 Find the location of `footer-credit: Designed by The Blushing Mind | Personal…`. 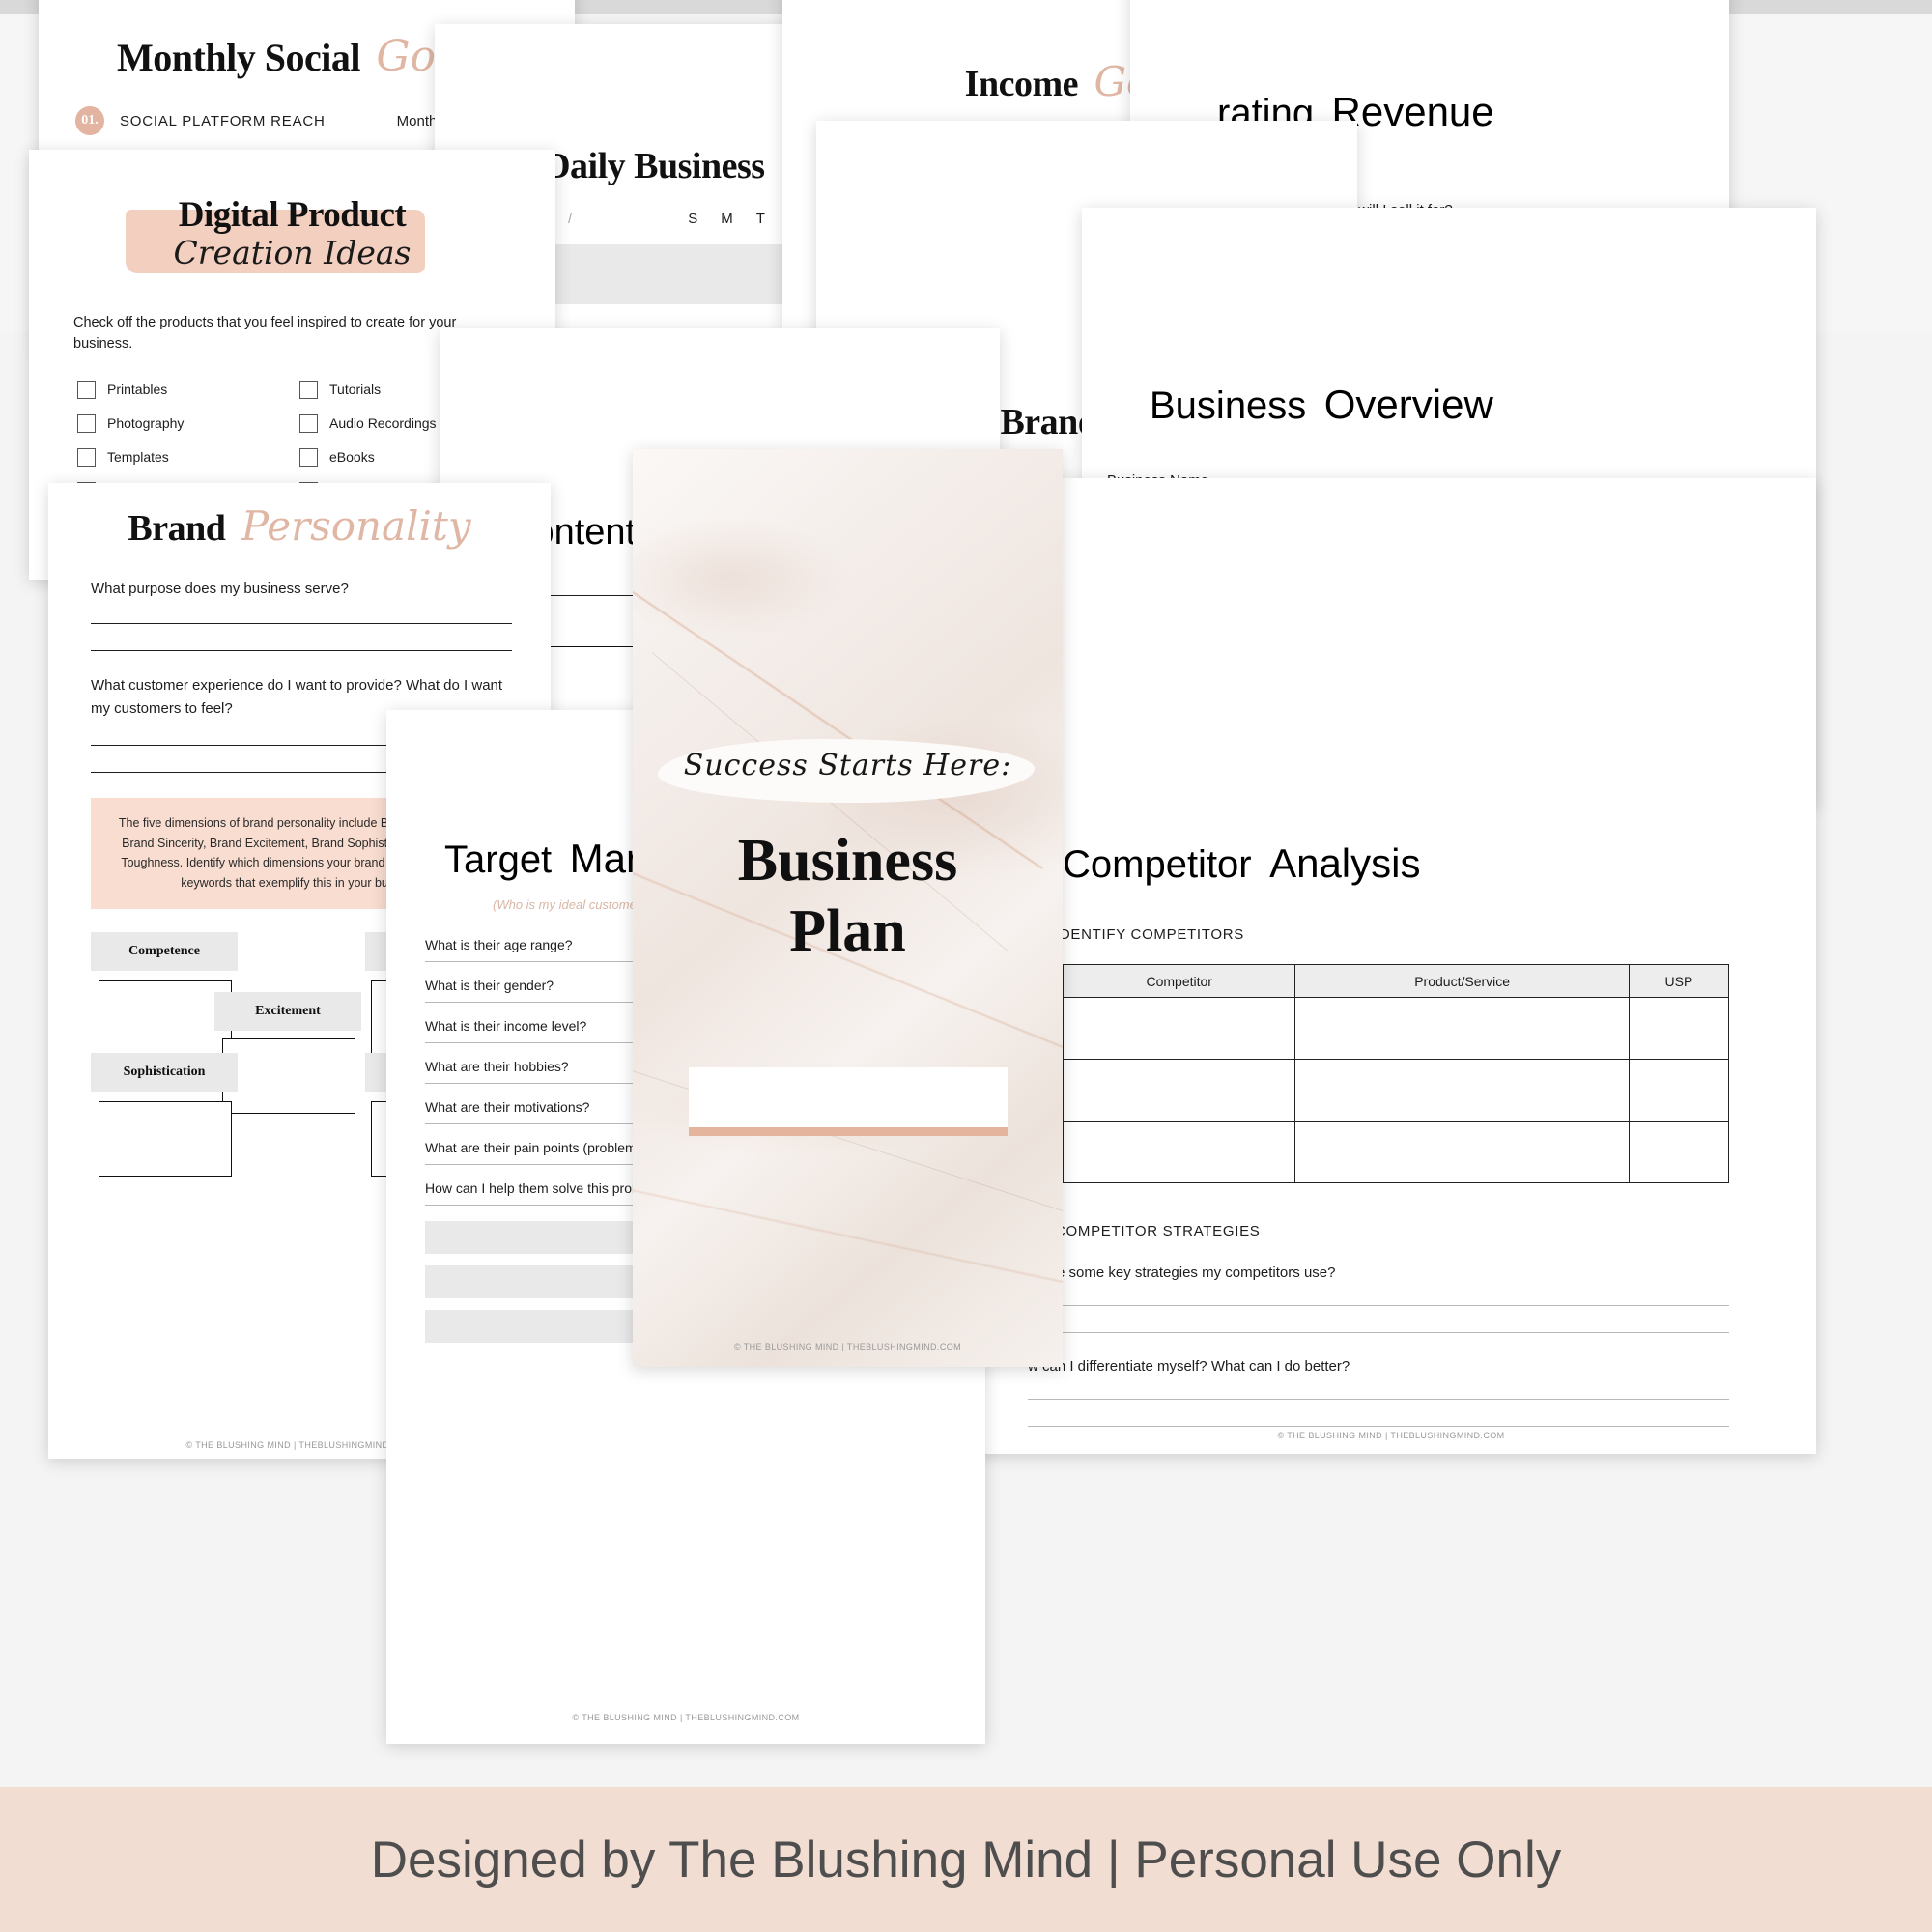

footer-credit: Designed by The Blushing Mind | Personal… is located at coordinates (966, 1860).